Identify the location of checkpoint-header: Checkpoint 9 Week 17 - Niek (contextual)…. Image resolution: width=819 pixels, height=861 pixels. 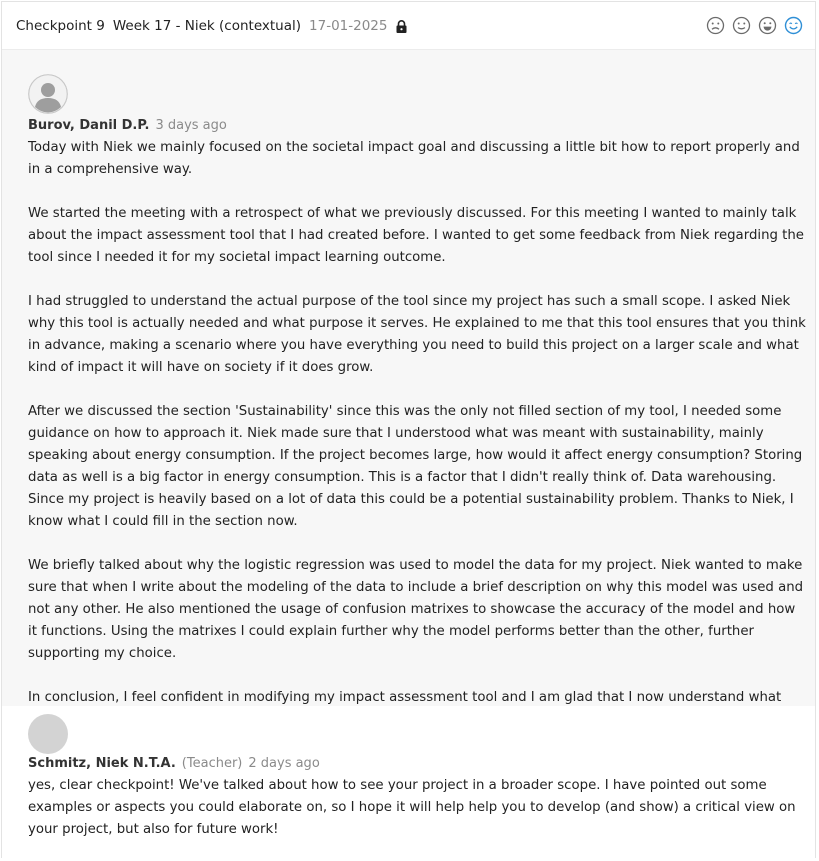
(408, 26).